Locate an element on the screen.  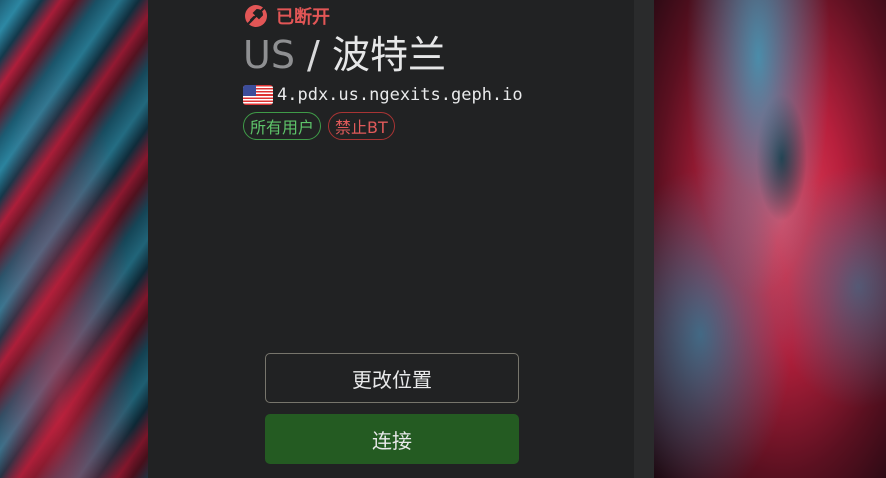
server-hostname: 4.pdx.us.ngexits.geph.io is located at coordinates (400, 95).